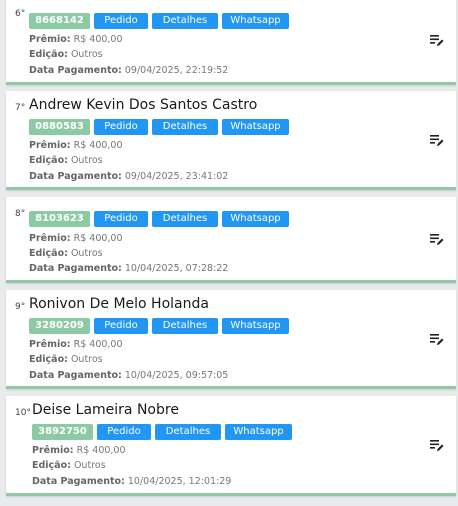  I want to click on payment-date-line: Data Pagamento: 09/04/2025, 22:19:52, so click(128, 70).